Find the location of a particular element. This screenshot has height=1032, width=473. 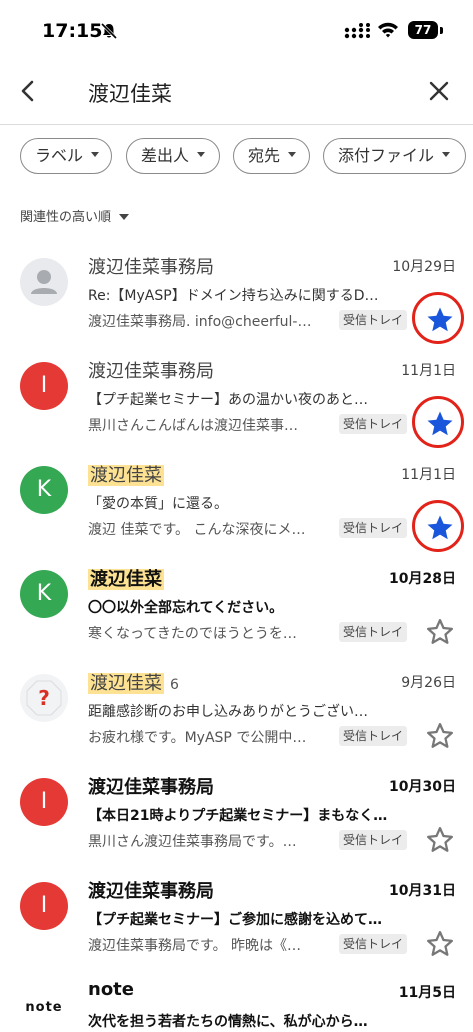

bell-muted-icon is located at coordinates (109, 31).